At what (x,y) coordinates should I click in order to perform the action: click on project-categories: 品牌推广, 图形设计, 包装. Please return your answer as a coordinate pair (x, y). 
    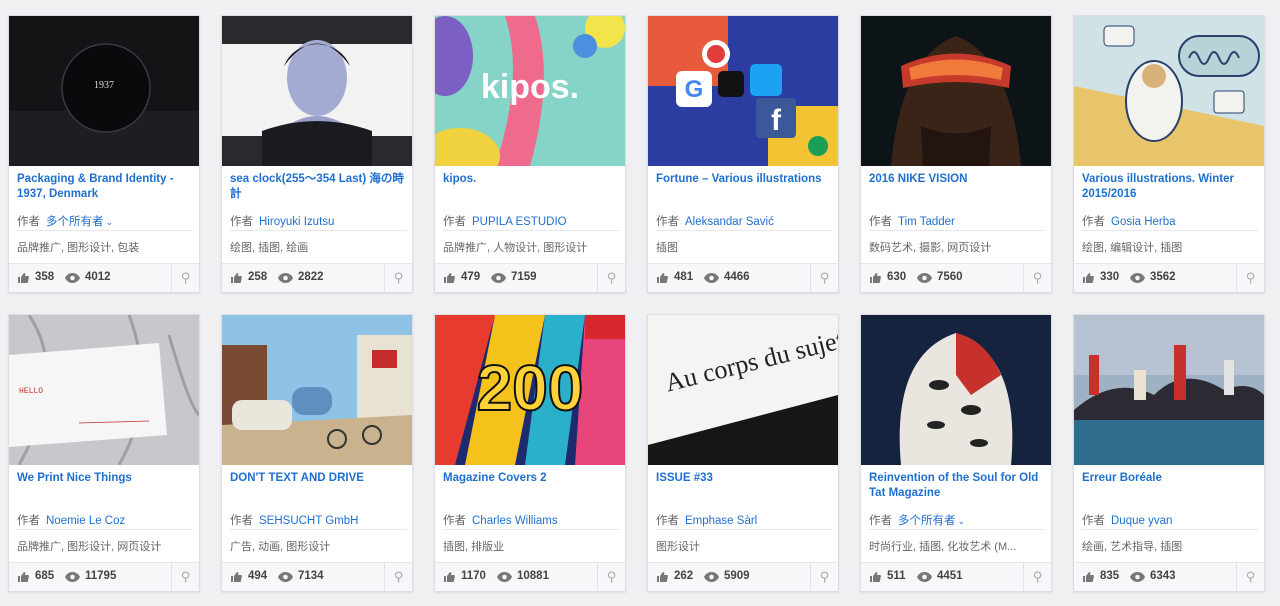
    Looking at the image, I should click on (105, 242).